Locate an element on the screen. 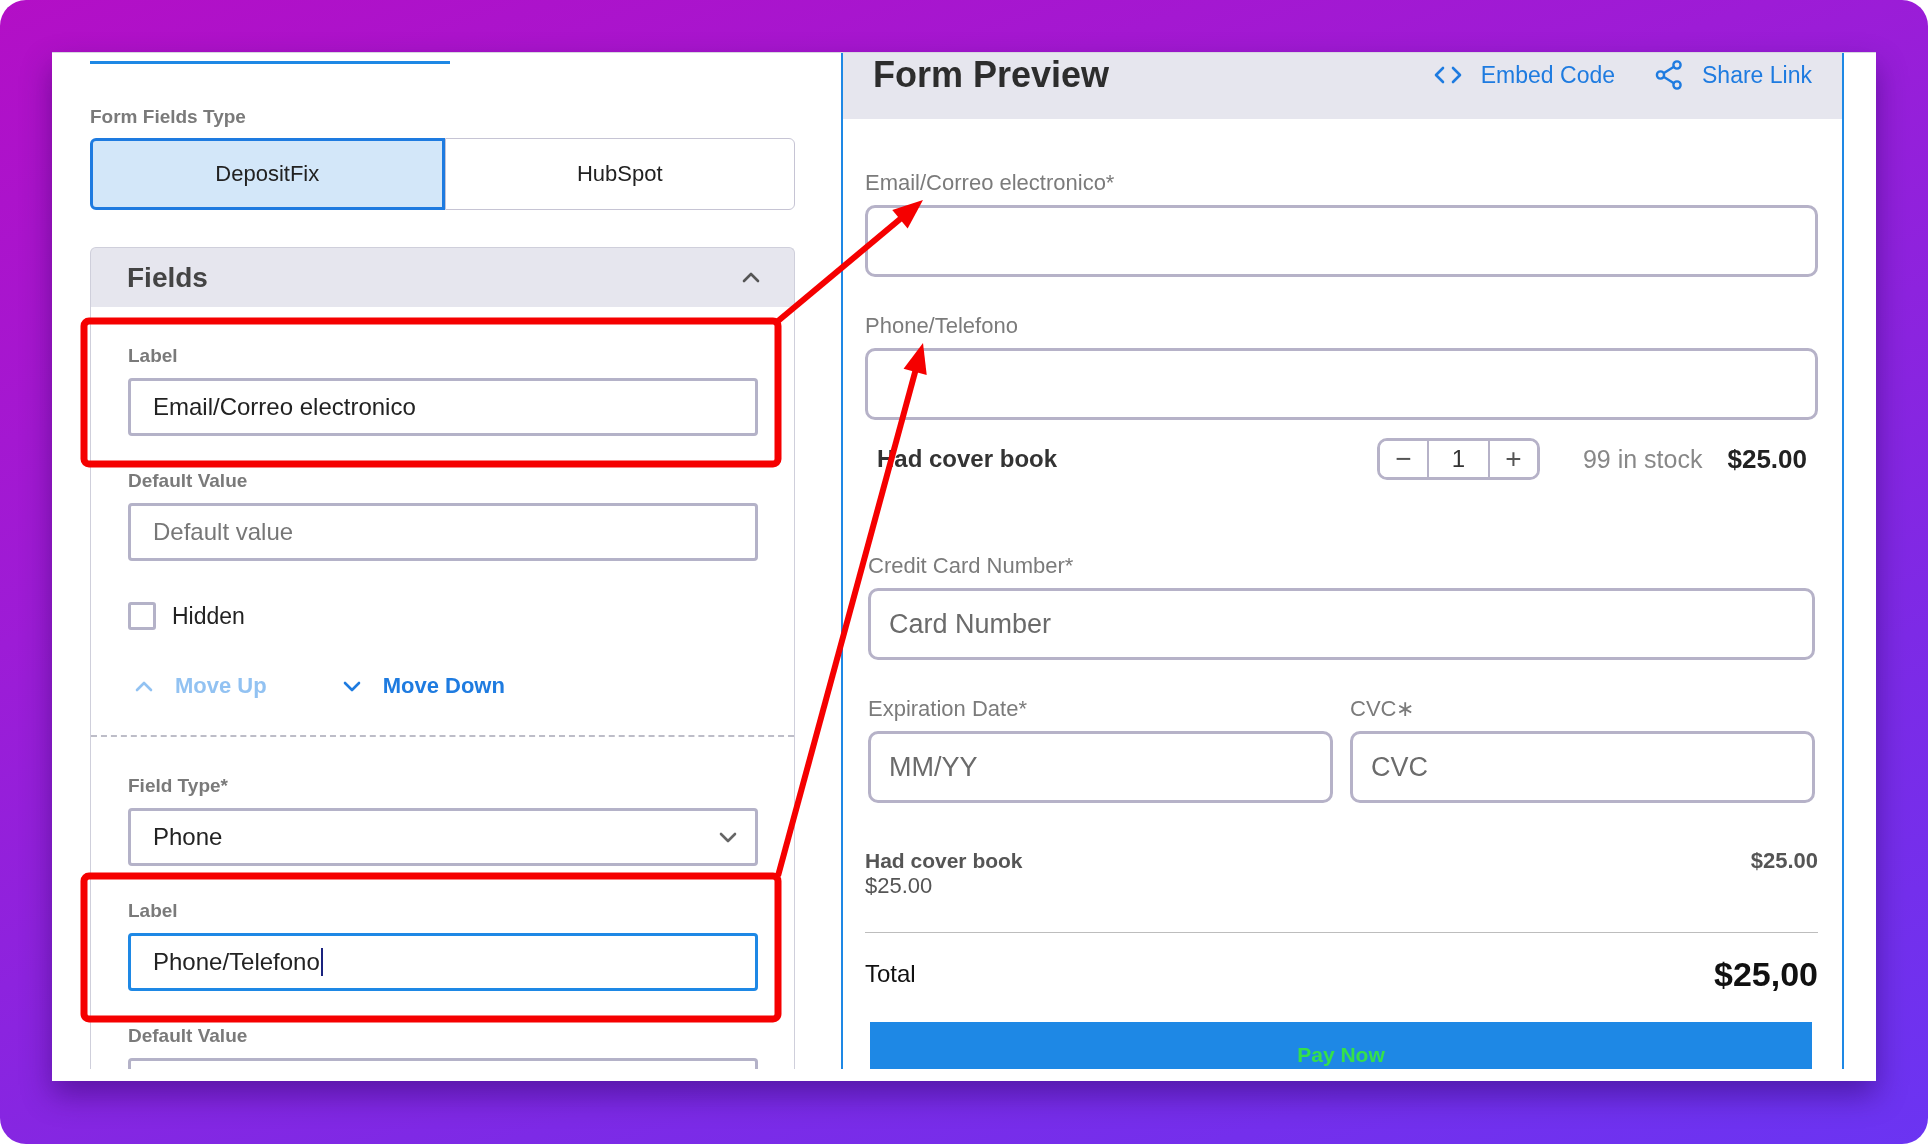 Image resolution: width=1928 pixels, height=1144 pixels. select-field: Phone is located at coordinates (443, 837).